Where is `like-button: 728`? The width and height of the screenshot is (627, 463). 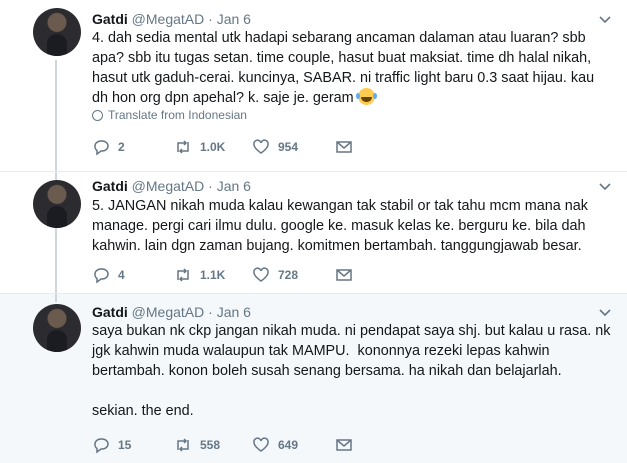 like-button: 728 is located at coordinates (293, 275).